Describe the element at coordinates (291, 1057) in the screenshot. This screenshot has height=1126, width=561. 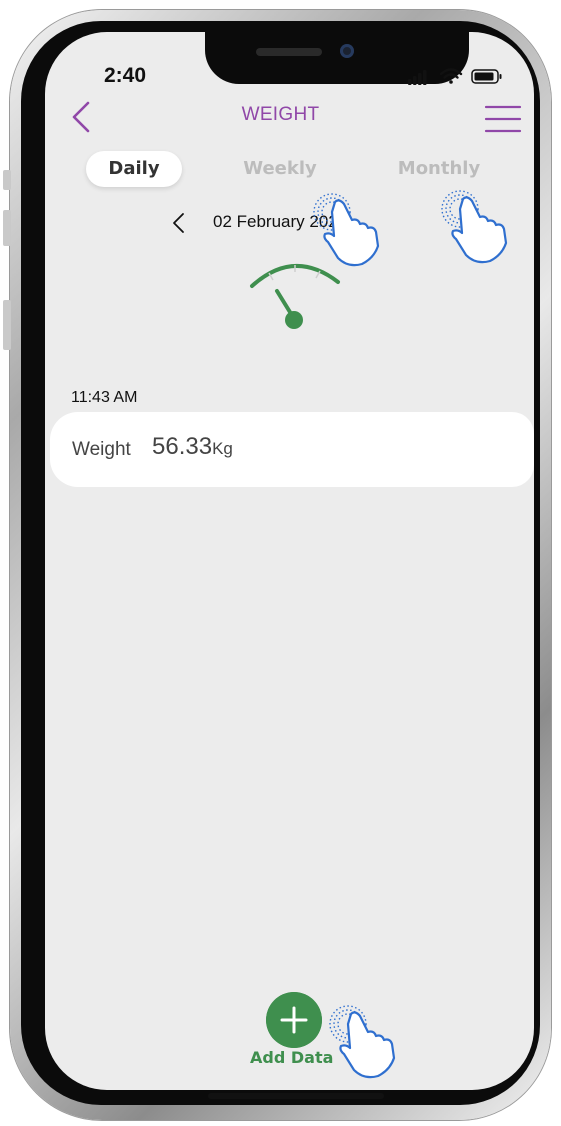
I see `add-data-label: Add Data` at that location.